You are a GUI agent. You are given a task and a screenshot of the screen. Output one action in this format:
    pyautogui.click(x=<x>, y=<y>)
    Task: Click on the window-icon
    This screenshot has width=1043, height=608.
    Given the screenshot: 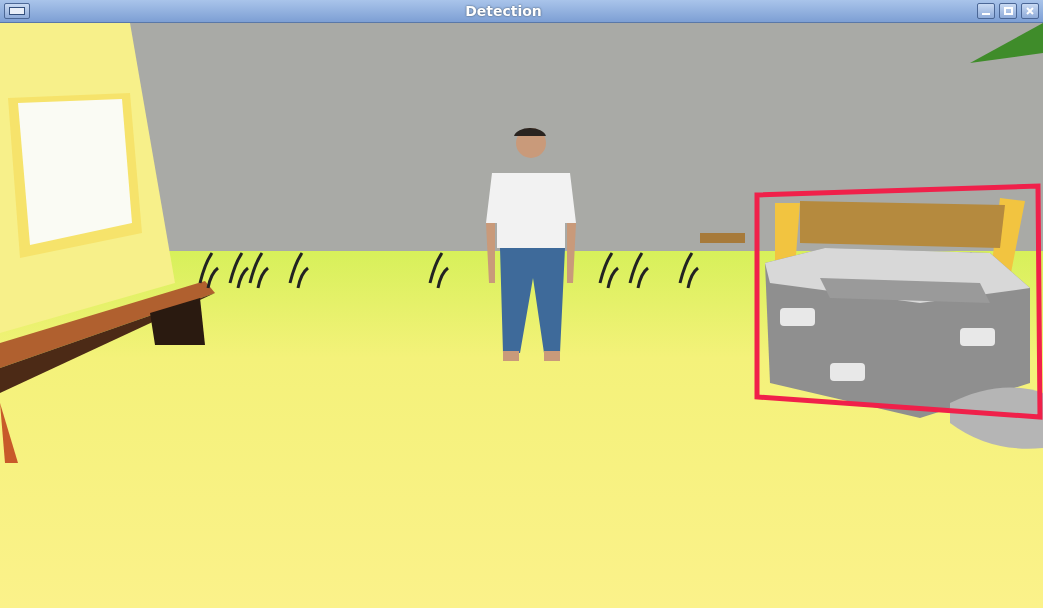 What is the action you would take?
    pyautogui.click(x=17, y=11)
    